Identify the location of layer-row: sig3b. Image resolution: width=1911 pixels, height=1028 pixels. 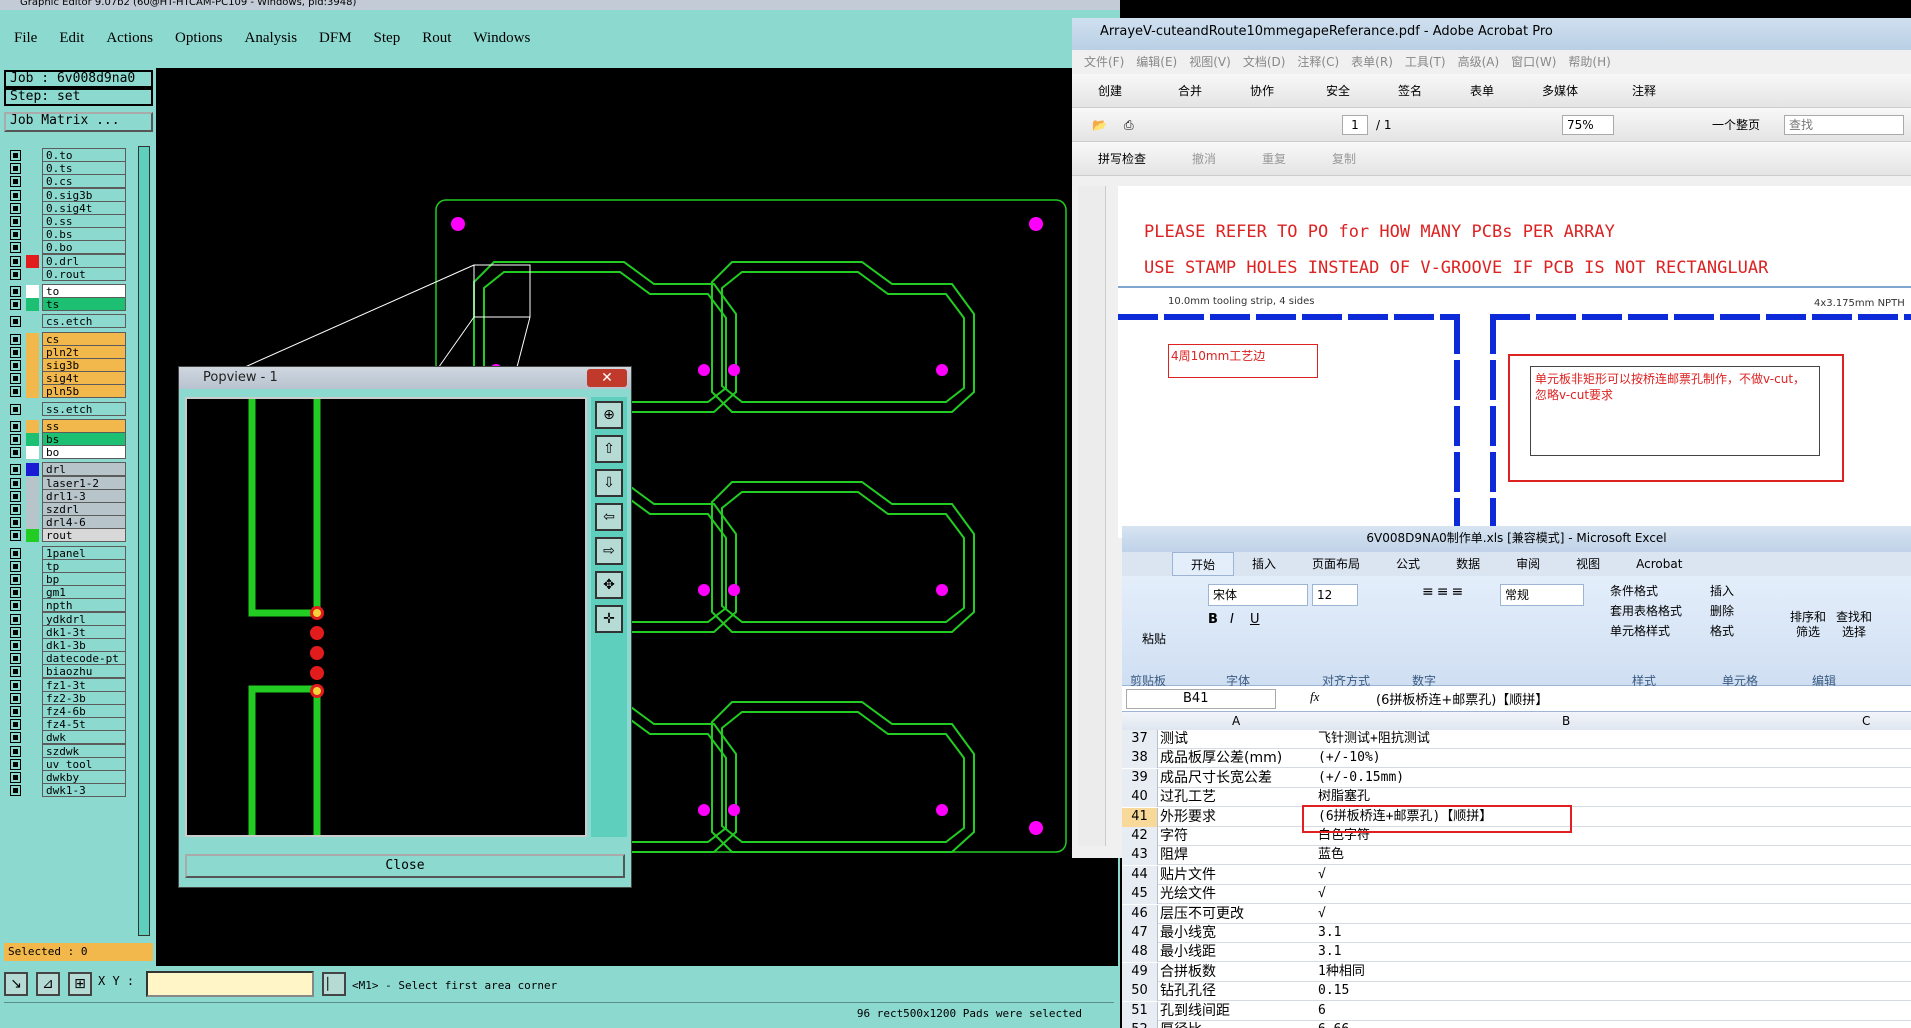
(65, 365).